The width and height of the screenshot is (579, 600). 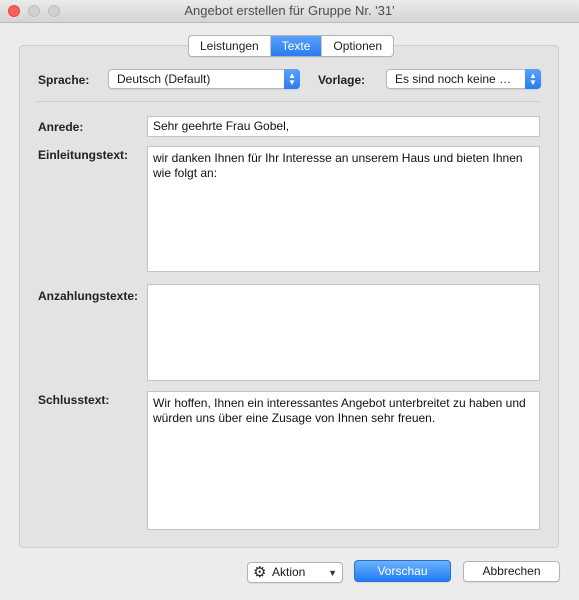 I want to click on window-title: Angebot erstellen für Gruppe Nr. '31', so click(x=289, y=10).